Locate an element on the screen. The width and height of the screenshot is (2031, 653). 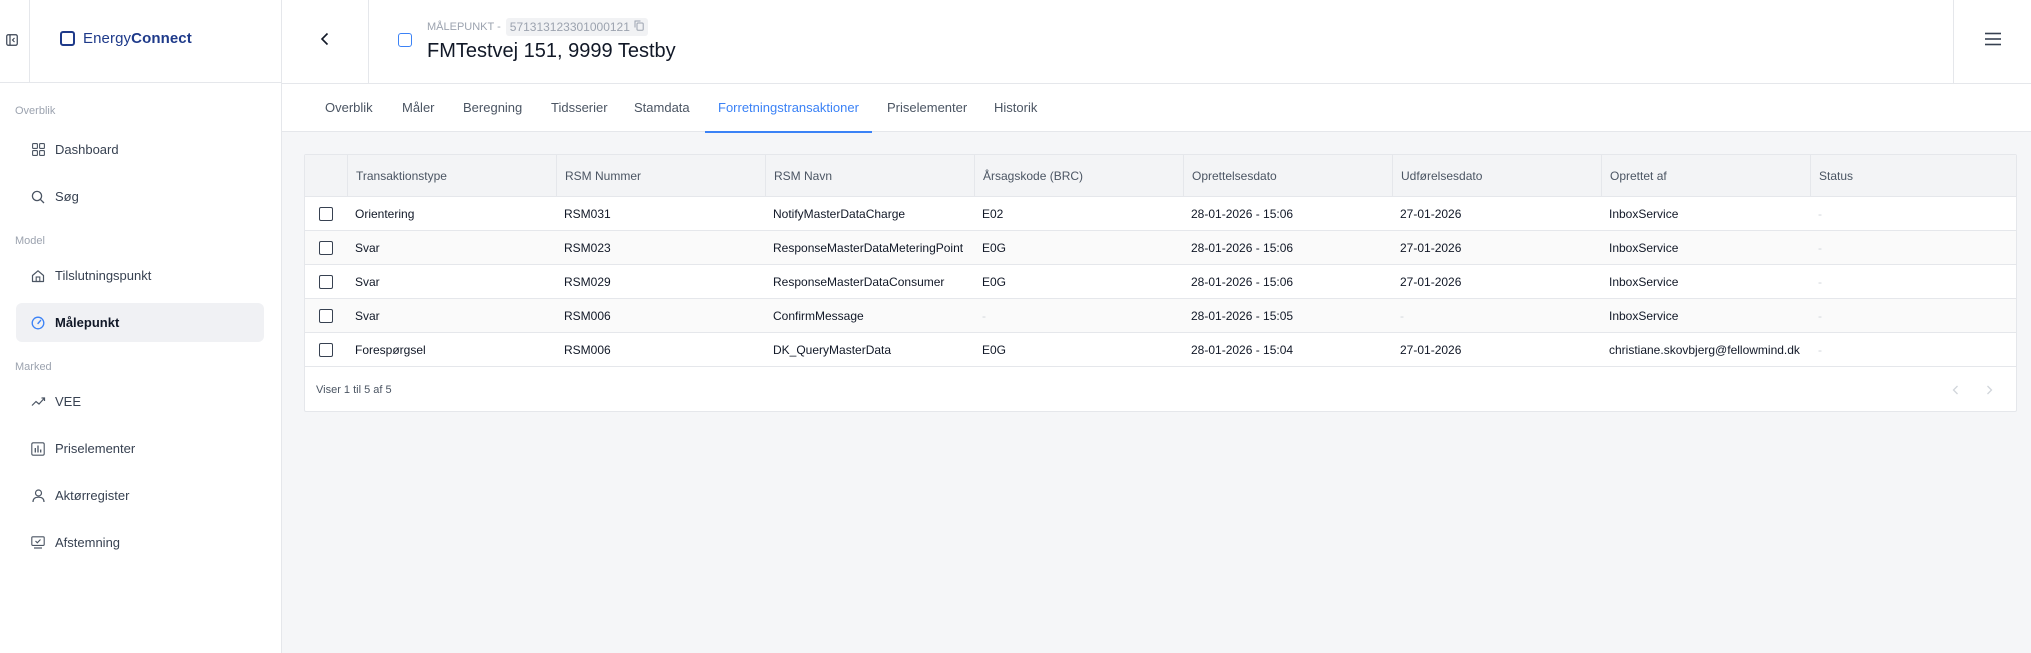
column-header-rsm-navn: RSM Navn is located at coordinates (869, 176).